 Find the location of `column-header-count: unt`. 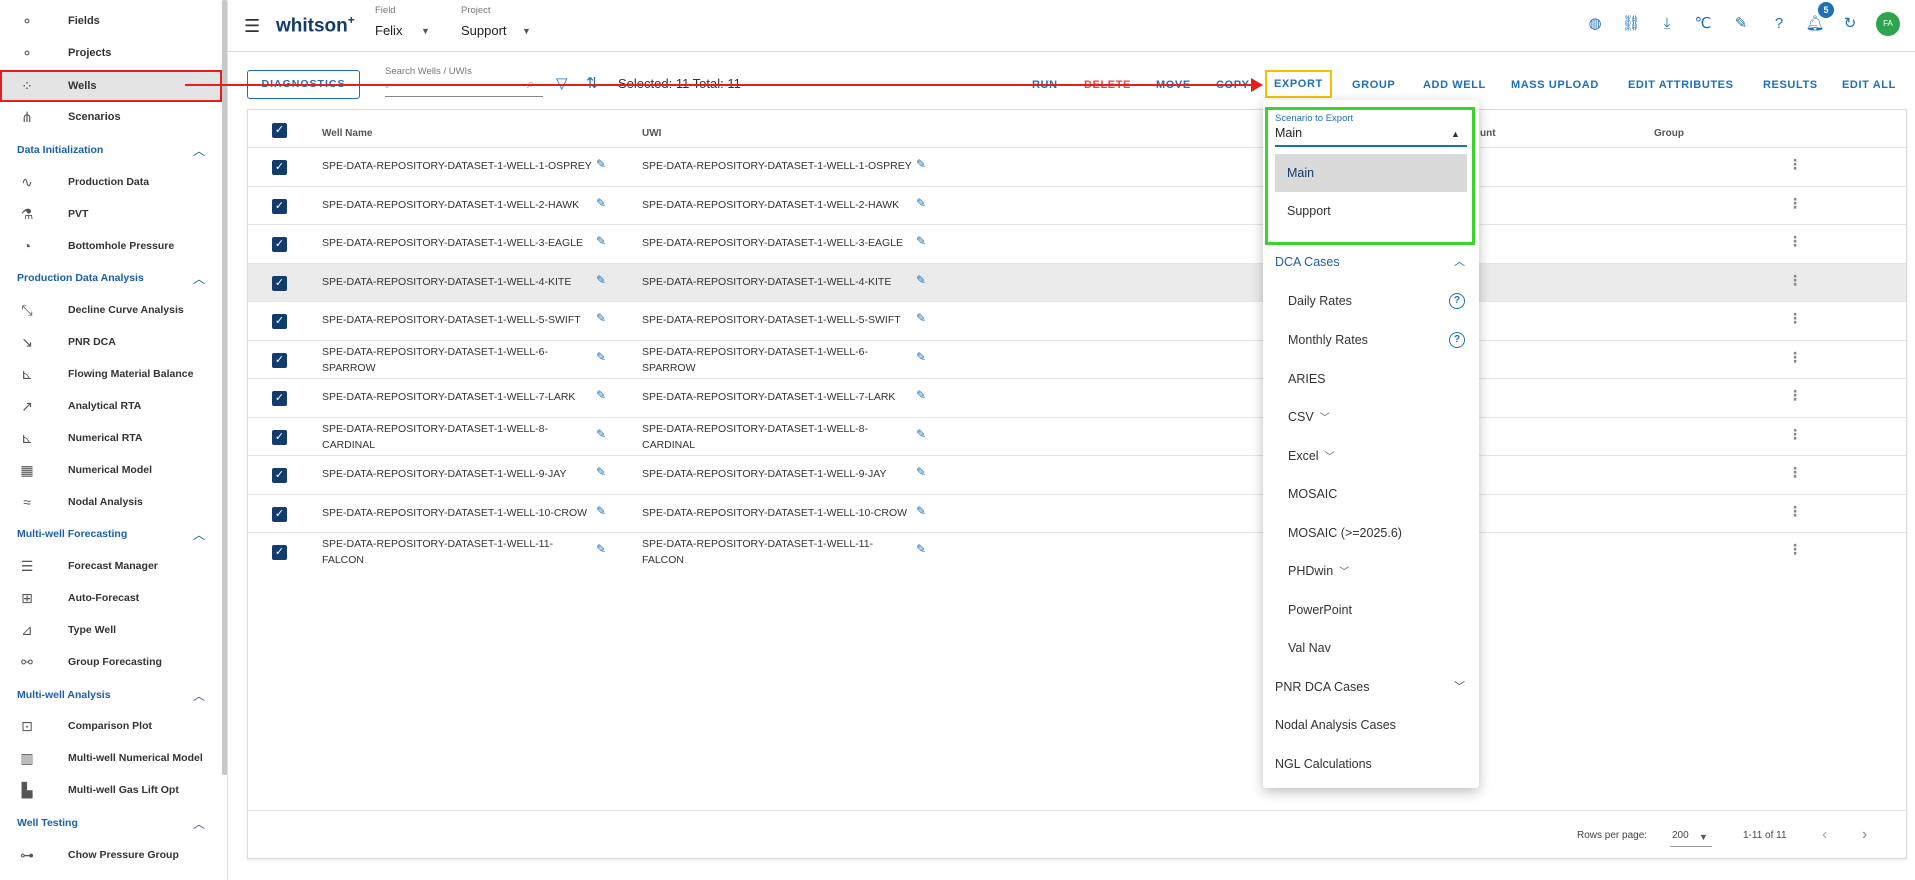

column-header-count: unt is located at coordinates (1488, 133).